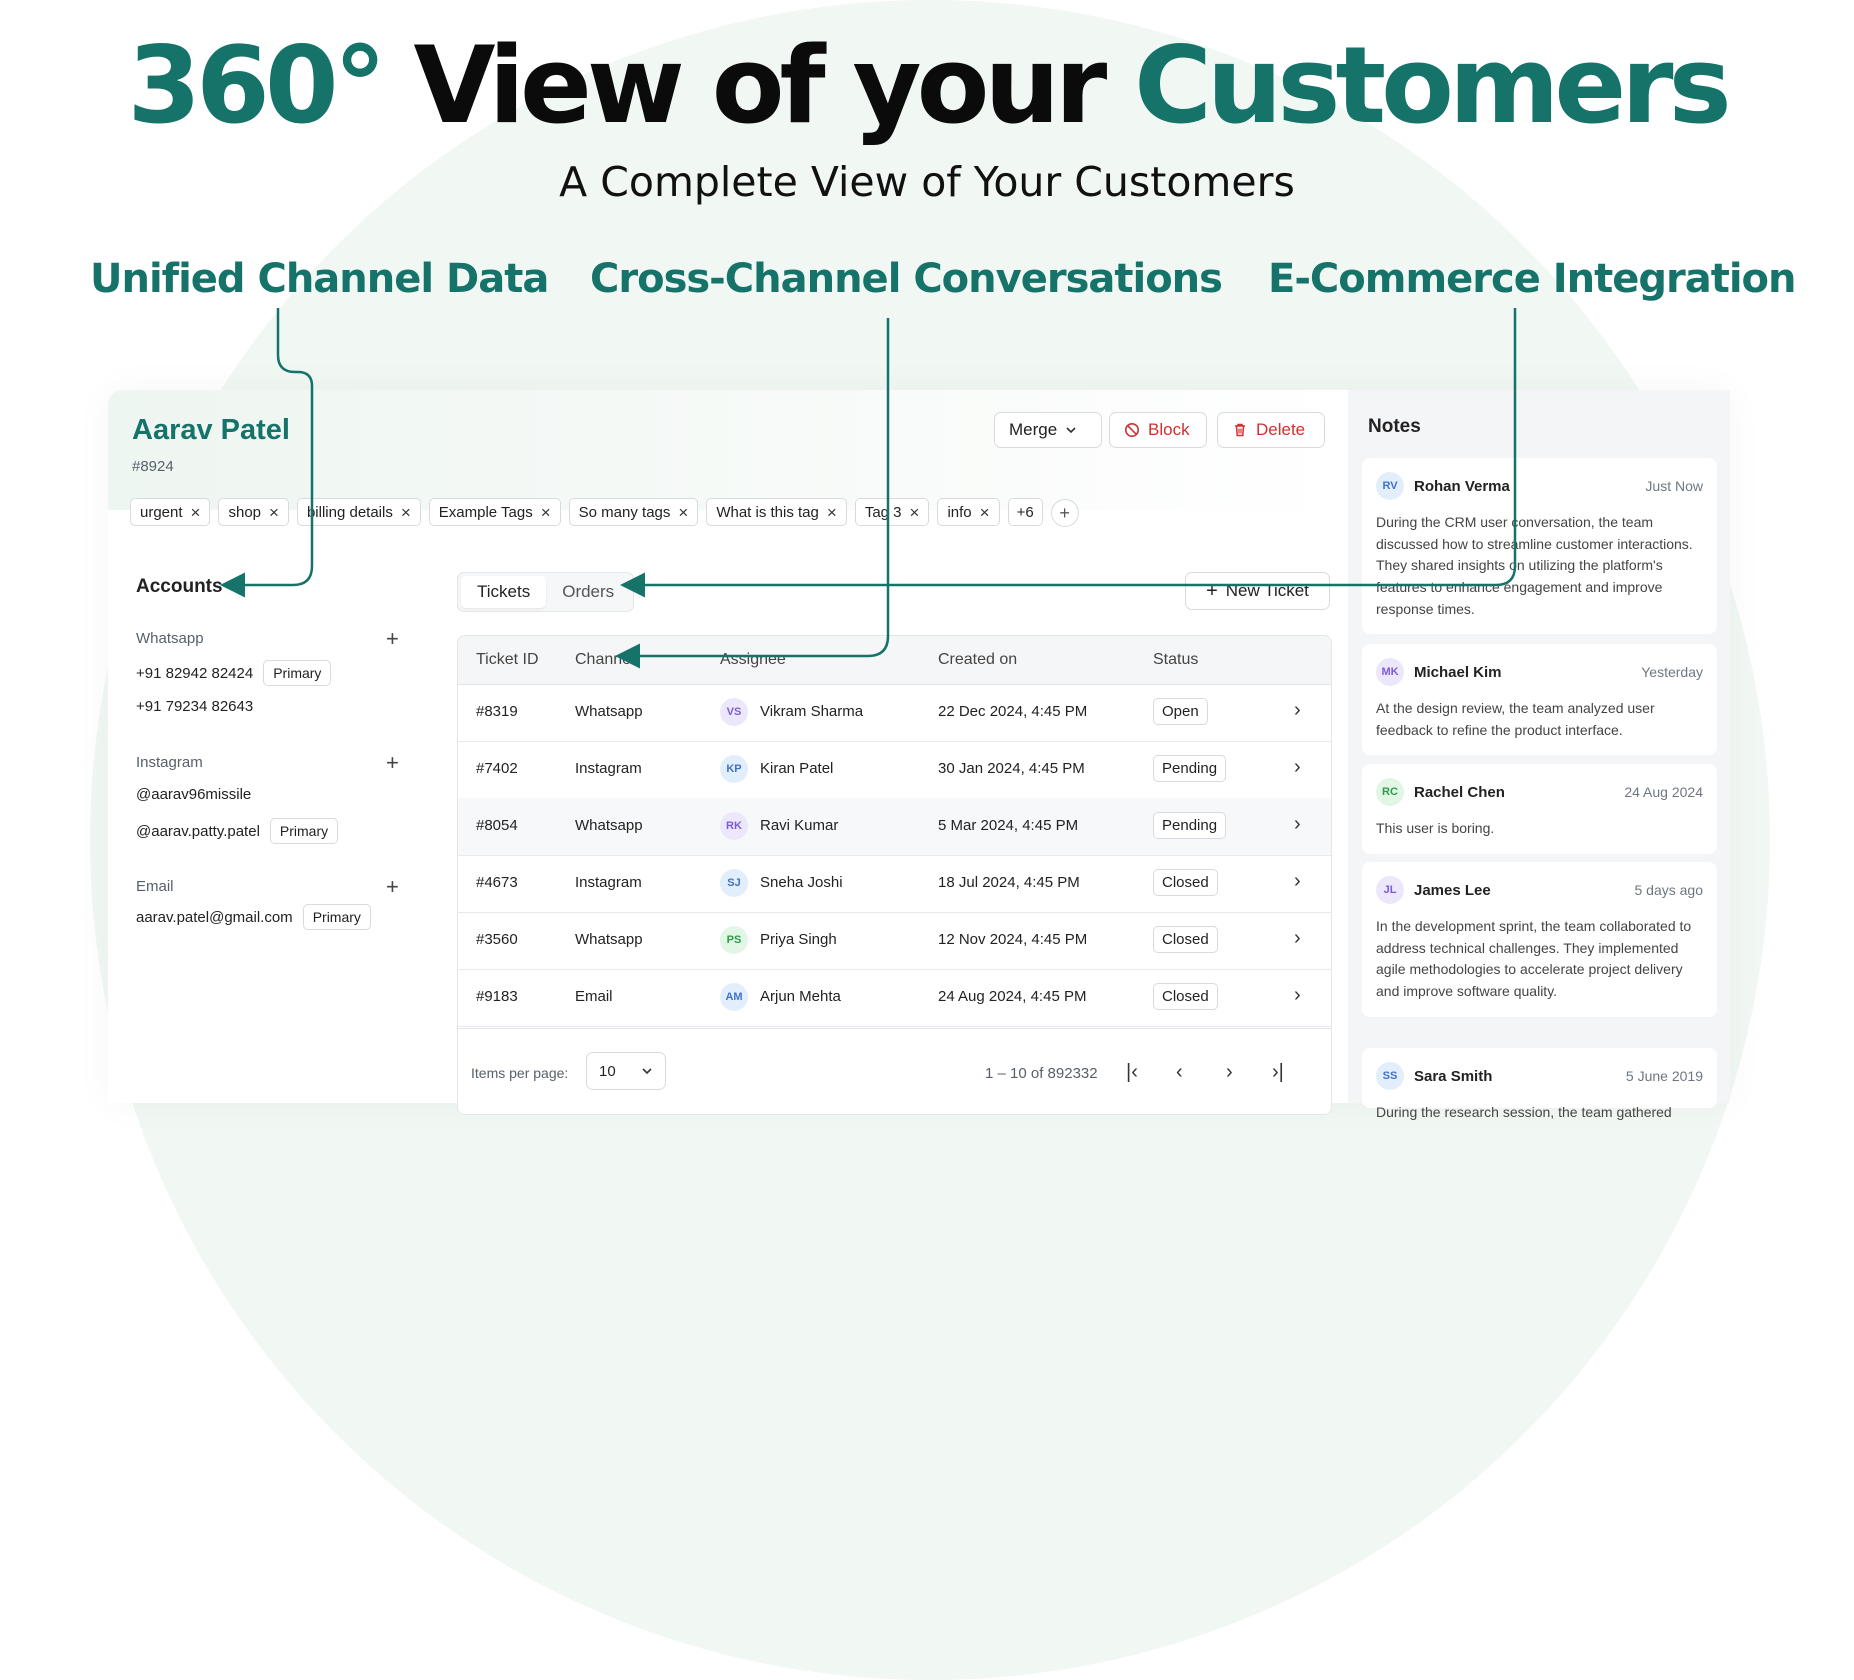  Describe the element at coordinates (1664, 1076) in the screenshot. I see `note-timestamp: 5 June 2019` at that location.